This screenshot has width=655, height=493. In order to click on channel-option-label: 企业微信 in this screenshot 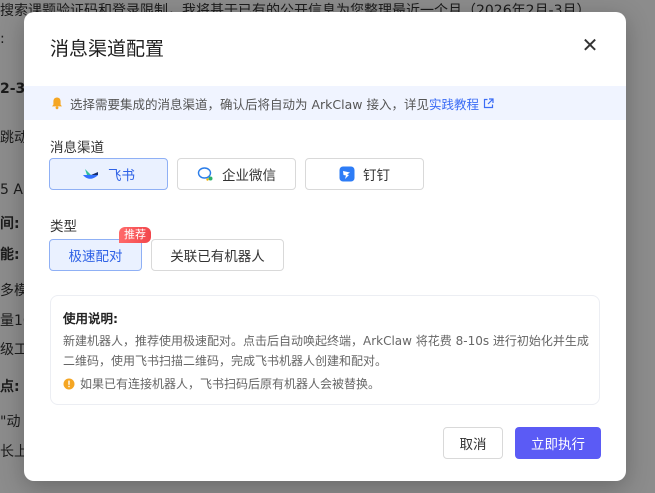, I will do `click(249, 176)`.